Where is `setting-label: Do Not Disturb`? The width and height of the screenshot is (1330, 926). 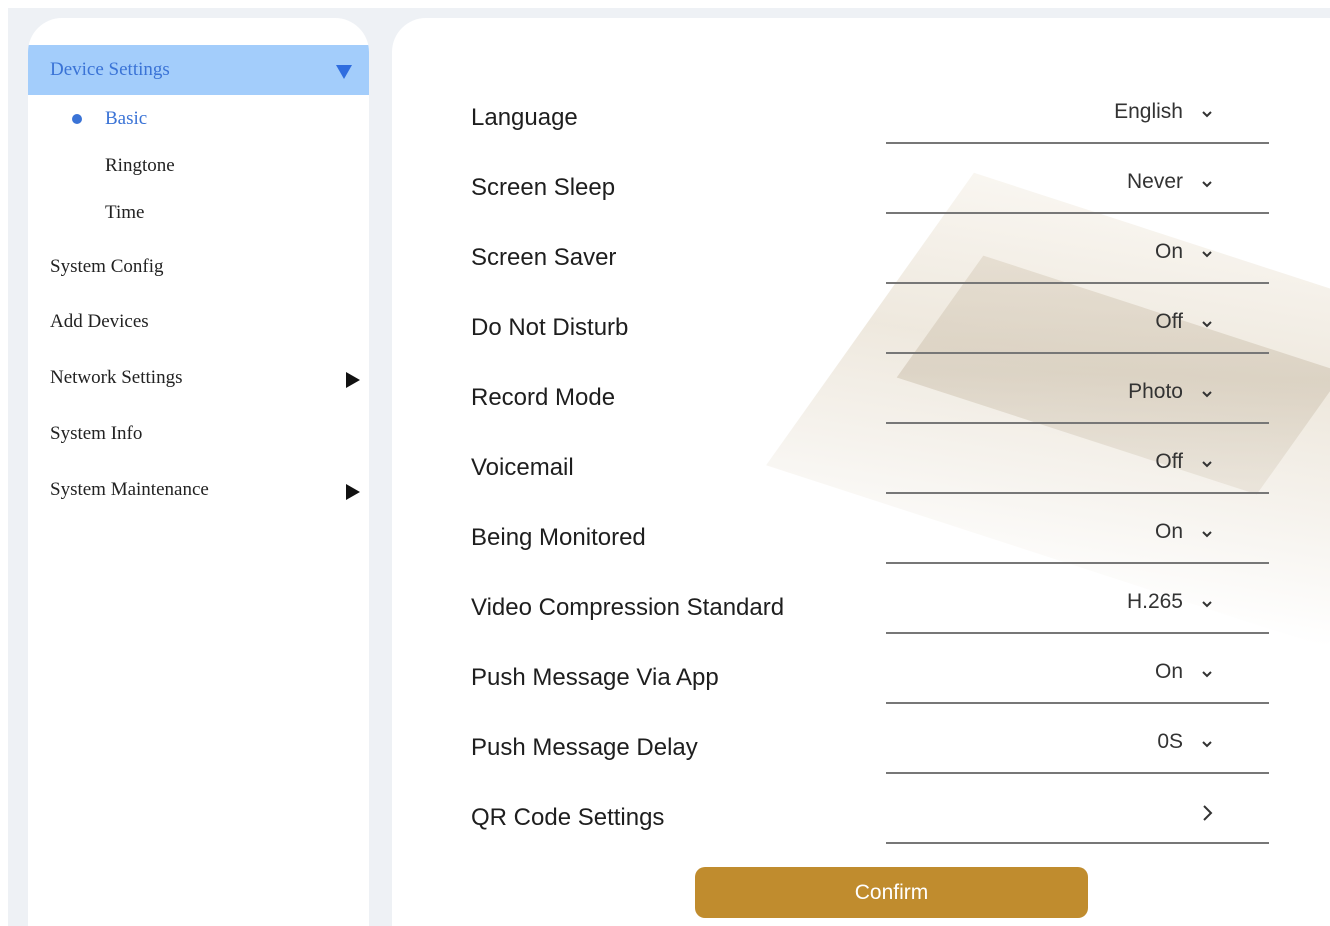
setting-label: Do Not Disturb is located at coordinates (550, 327).